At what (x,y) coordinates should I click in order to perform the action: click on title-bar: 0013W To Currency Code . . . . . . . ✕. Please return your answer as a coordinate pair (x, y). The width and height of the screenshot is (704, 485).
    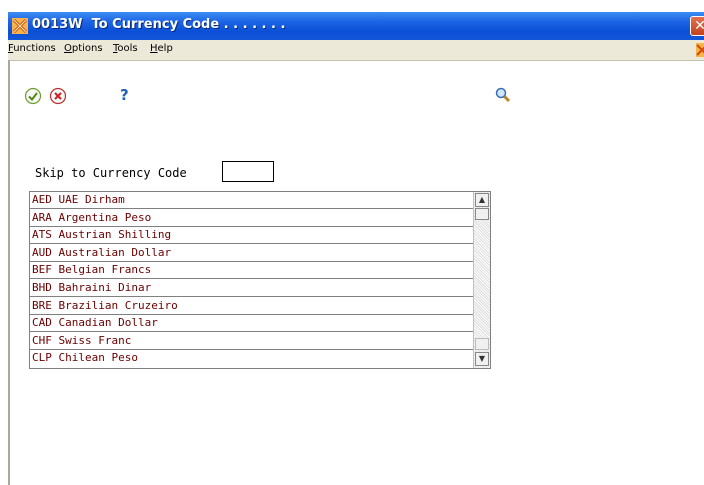
    Looking at the image, I should click on (356, 26).